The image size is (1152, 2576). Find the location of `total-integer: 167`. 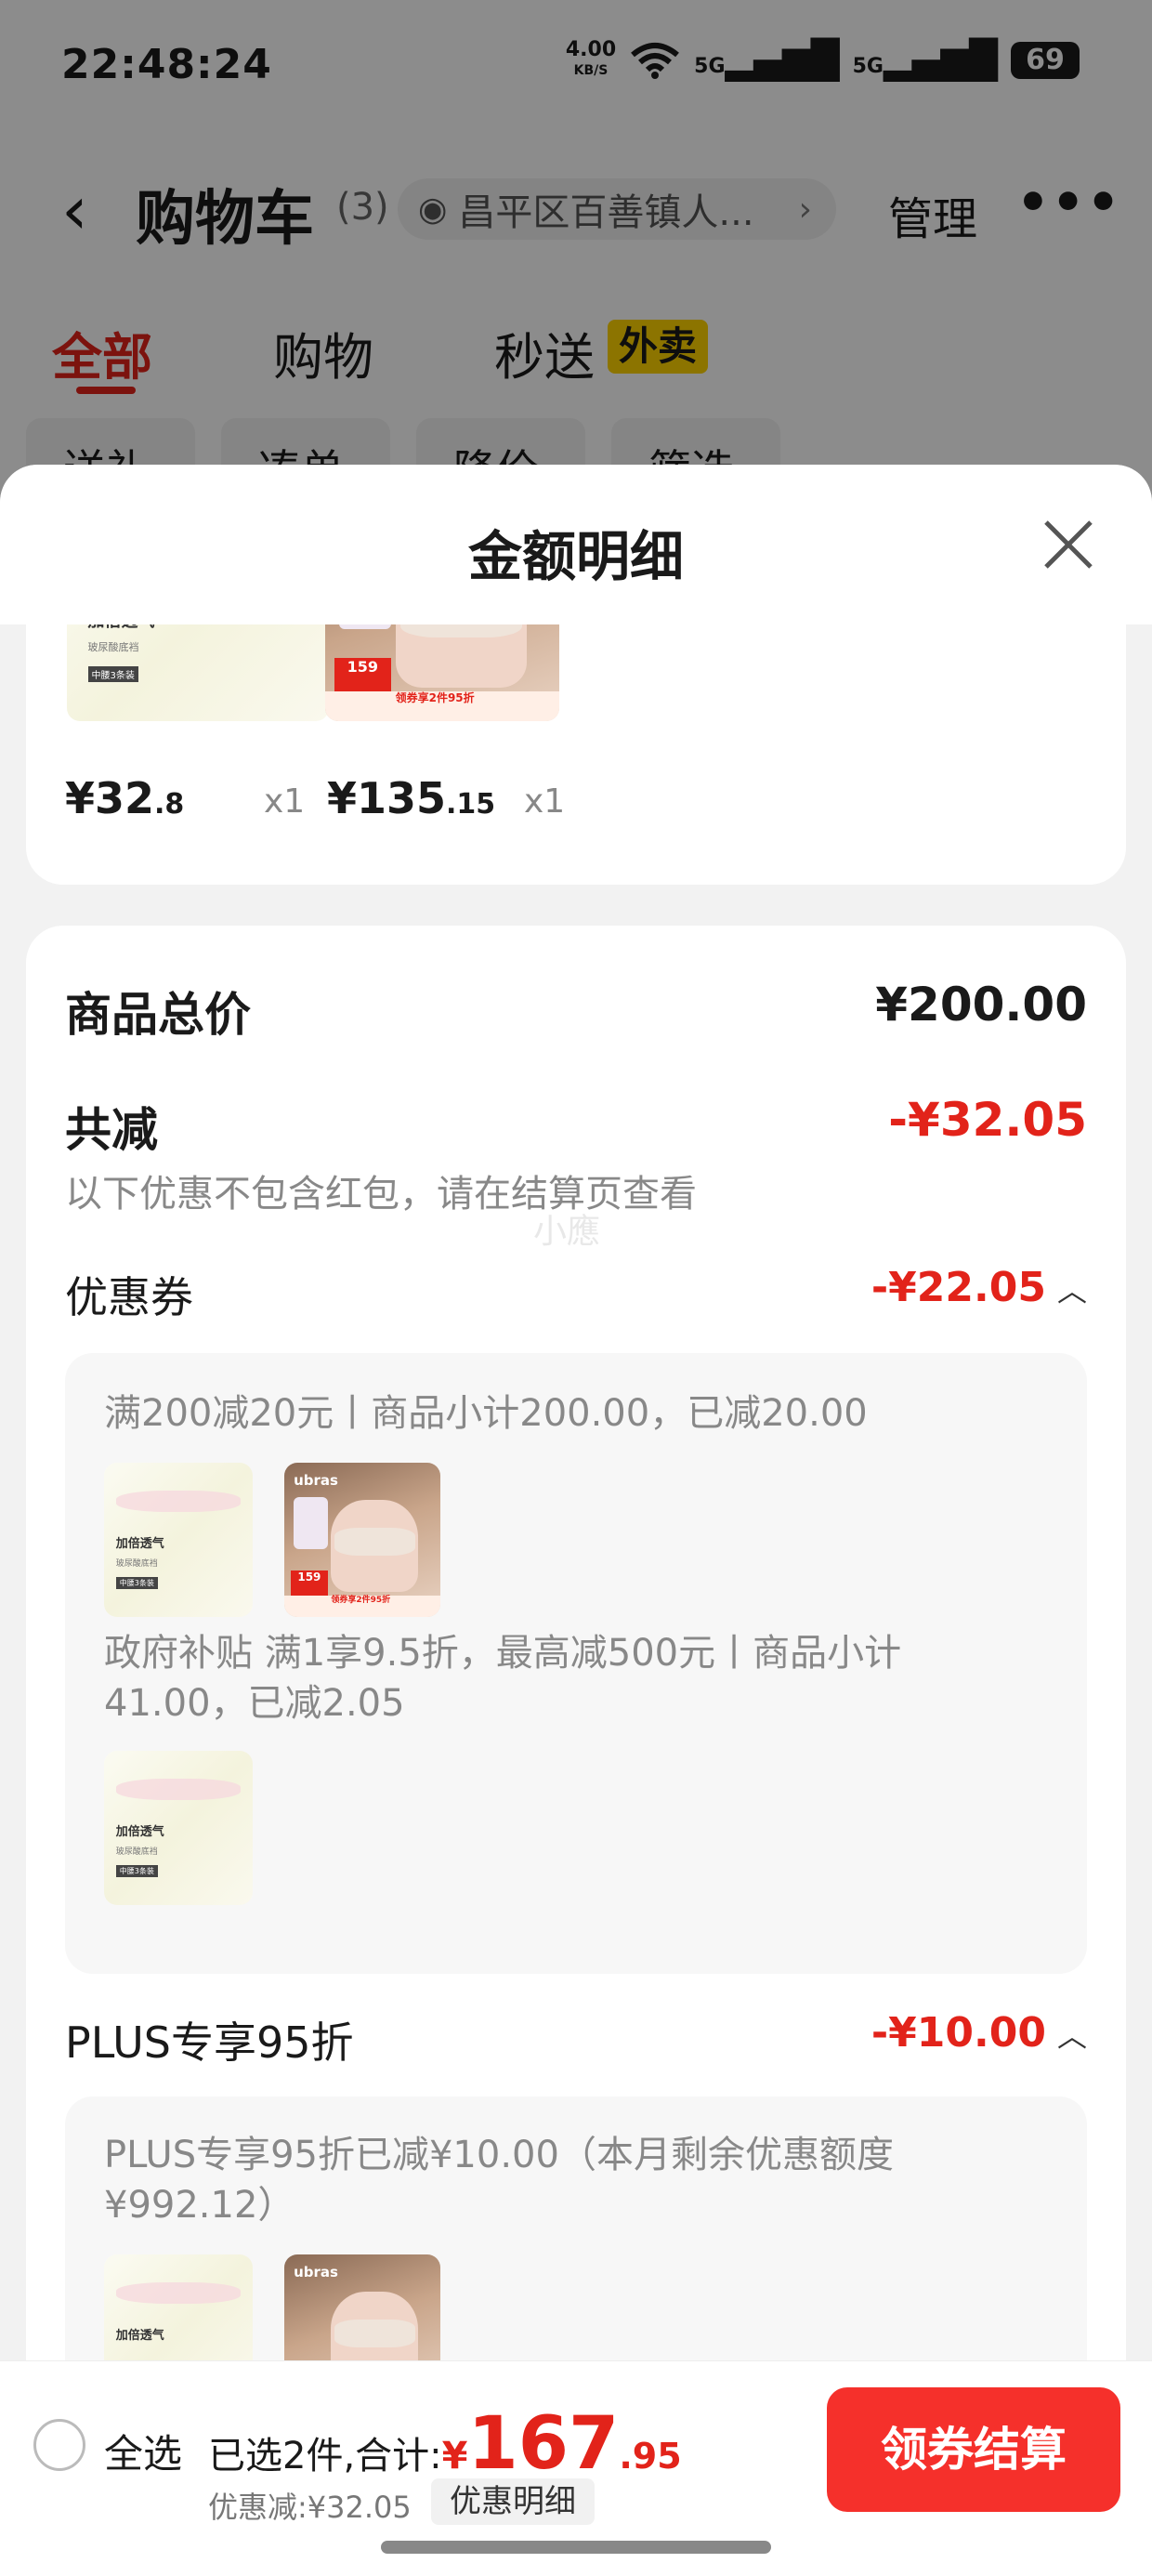

total-integer: 167 is located at coordinates (543, 2444).